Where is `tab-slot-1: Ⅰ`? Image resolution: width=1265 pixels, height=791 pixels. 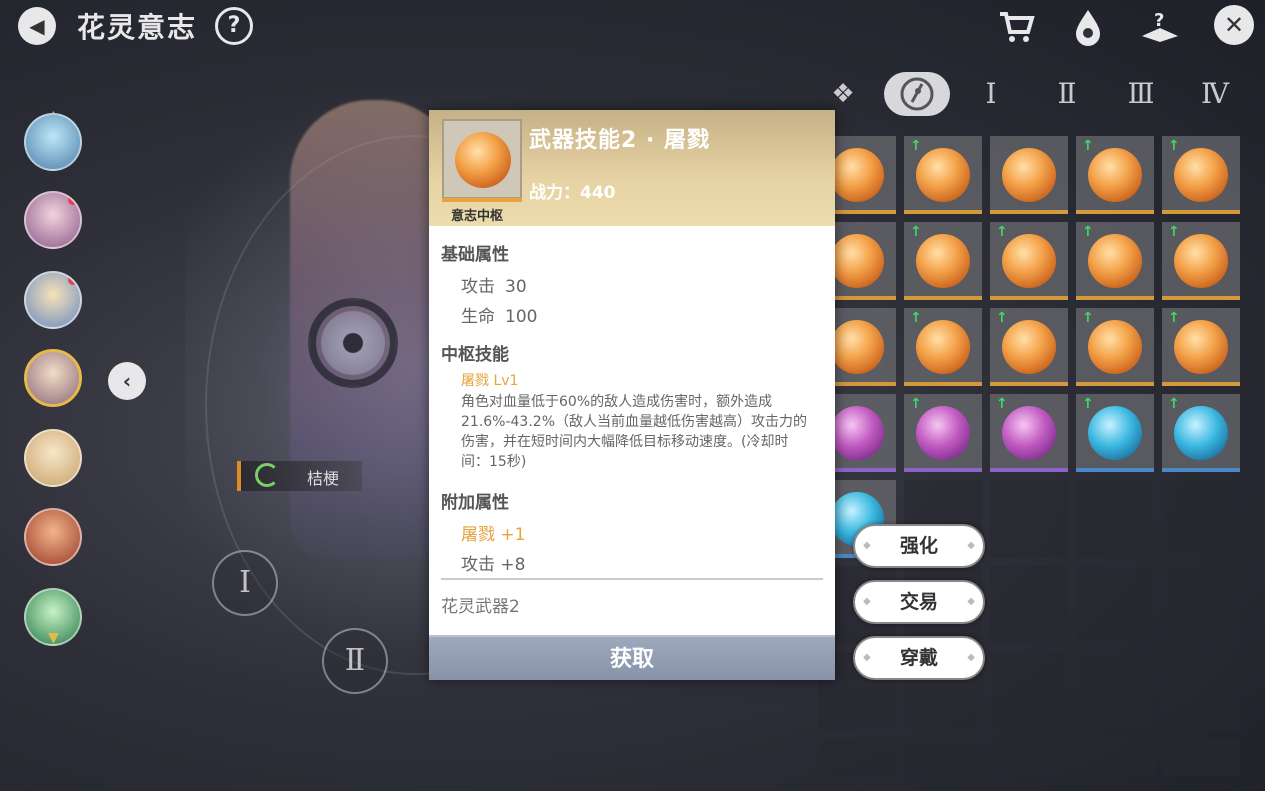
tab-slot-1: Ⅰ is located at coordinates (991, 94).